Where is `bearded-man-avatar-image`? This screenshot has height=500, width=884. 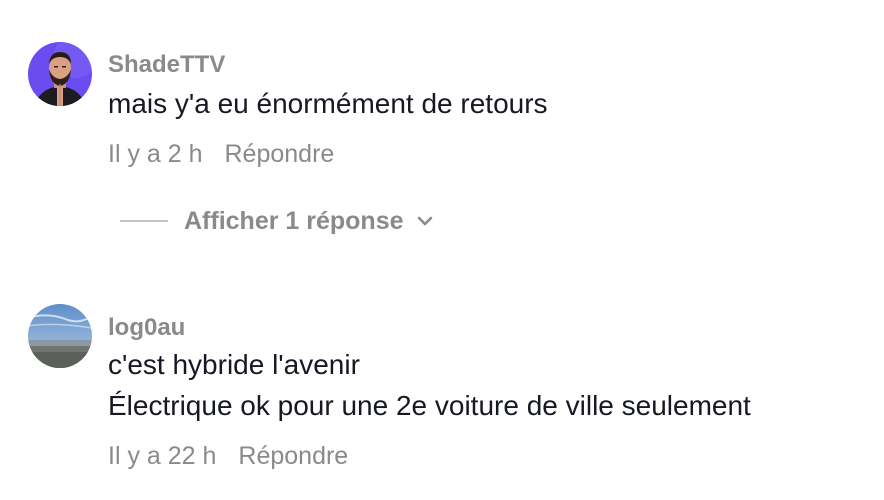 bearded-man-avatar-image is located at coordinates (60, 74).